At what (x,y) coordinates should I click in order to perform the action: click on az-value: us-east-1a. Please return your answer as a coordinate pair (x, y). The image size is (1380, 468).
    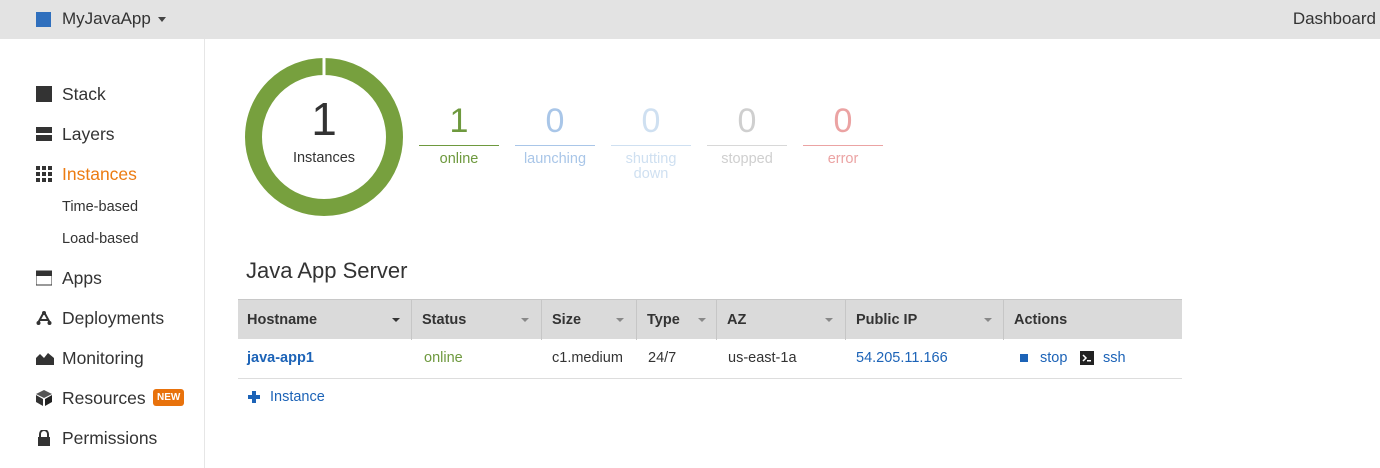
    Looking at the image, I should click on (762, 358).